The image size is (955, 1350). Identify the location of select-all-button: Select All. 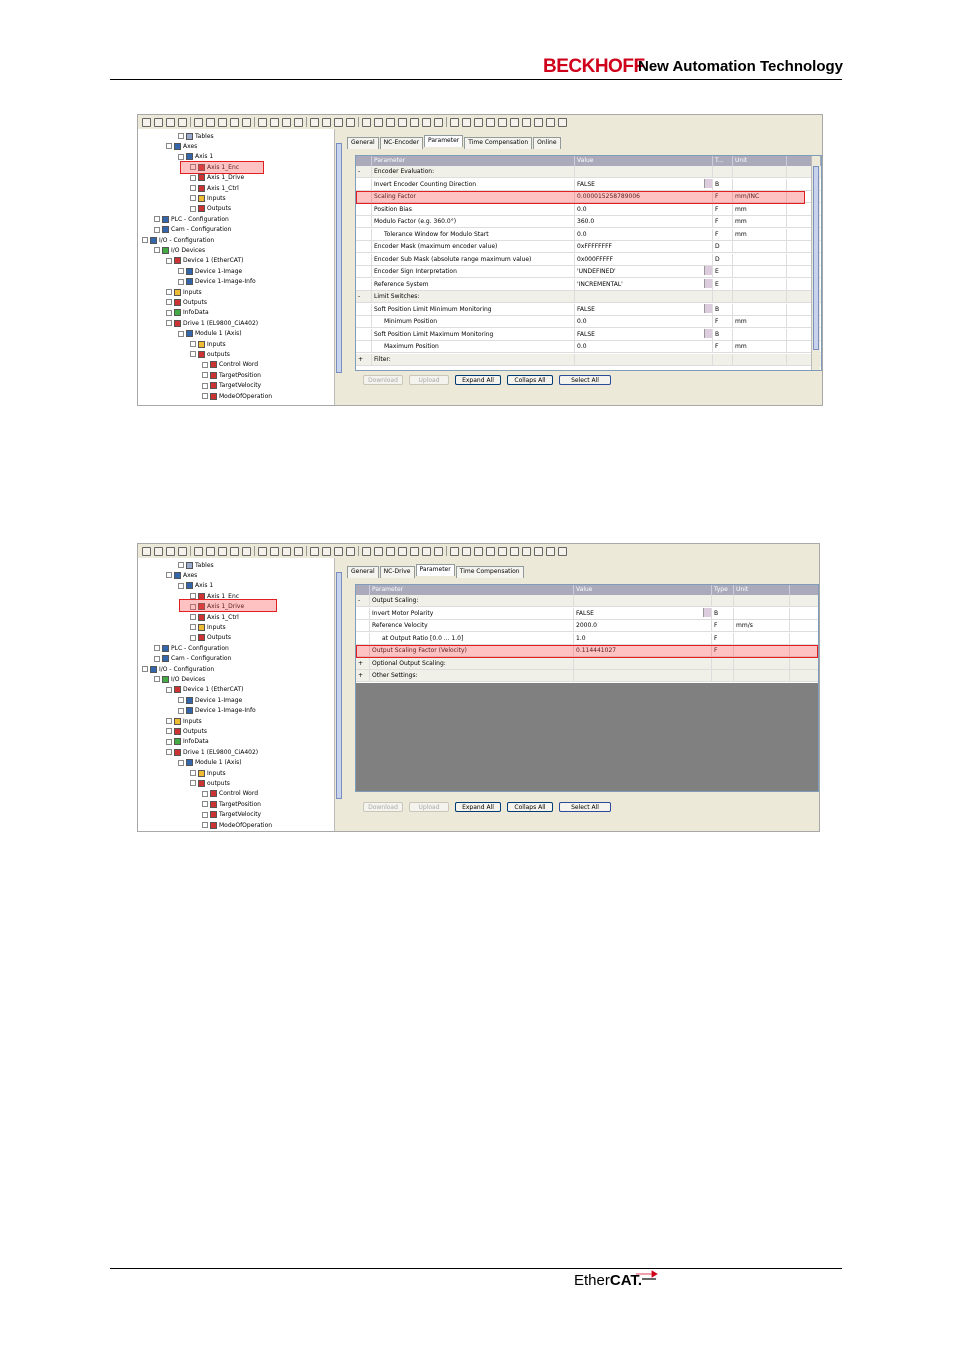
(585, 807).